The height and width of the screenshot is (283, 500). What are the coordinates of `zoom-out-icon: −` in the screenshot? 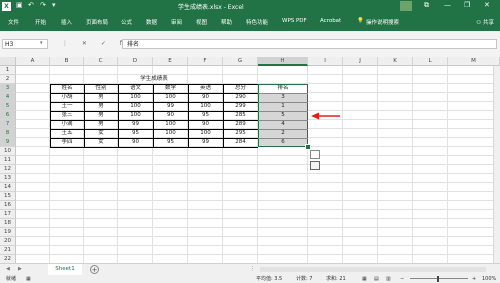 It's located at (402, 279).